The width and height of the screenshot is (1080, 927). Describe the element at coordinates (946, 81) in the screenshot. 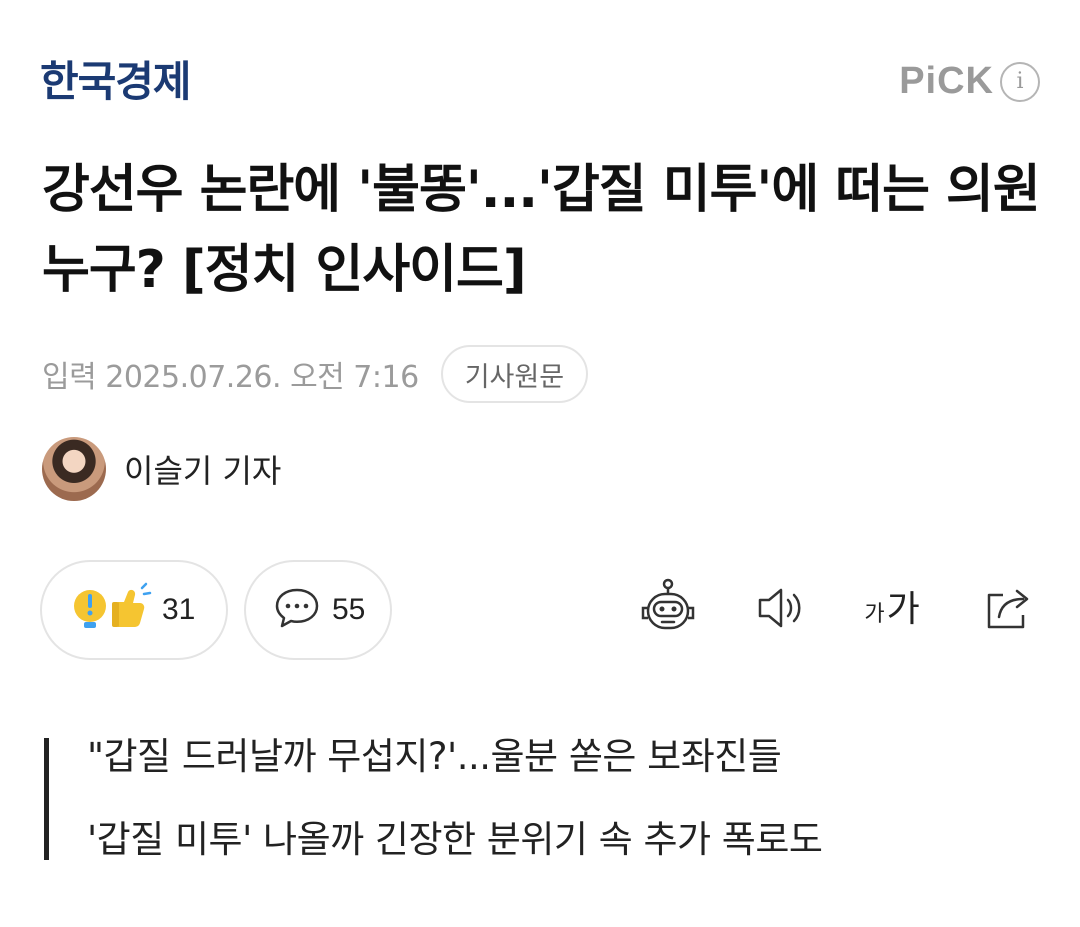

I see `pick-label: PiCK` at that location.